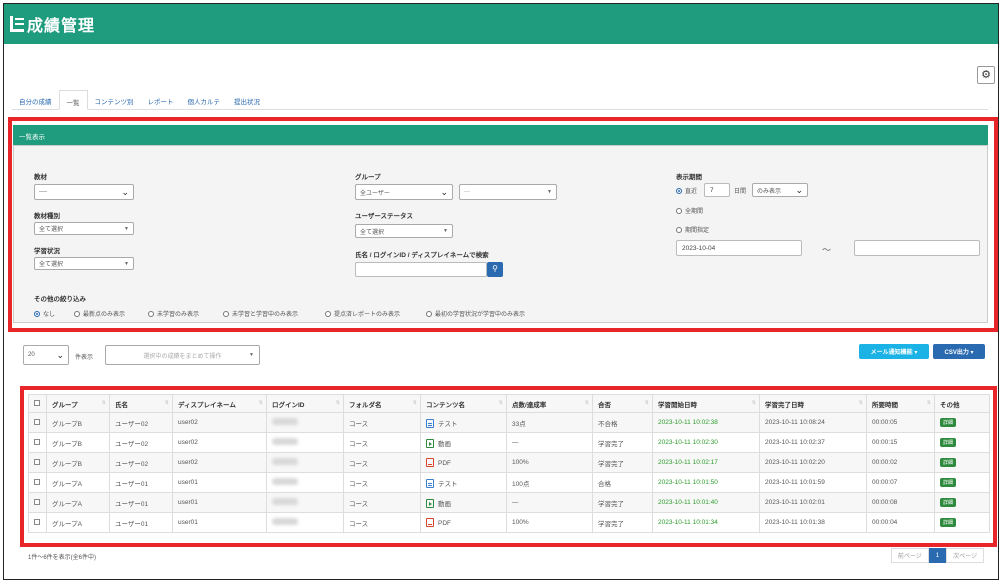 The height and width of the screenshot is (584, 1004). What do you see at coordinates (114, 100) in the screenshot?
I see `tab-by-content: コンテンツ別` at bounding box center [114, 100].